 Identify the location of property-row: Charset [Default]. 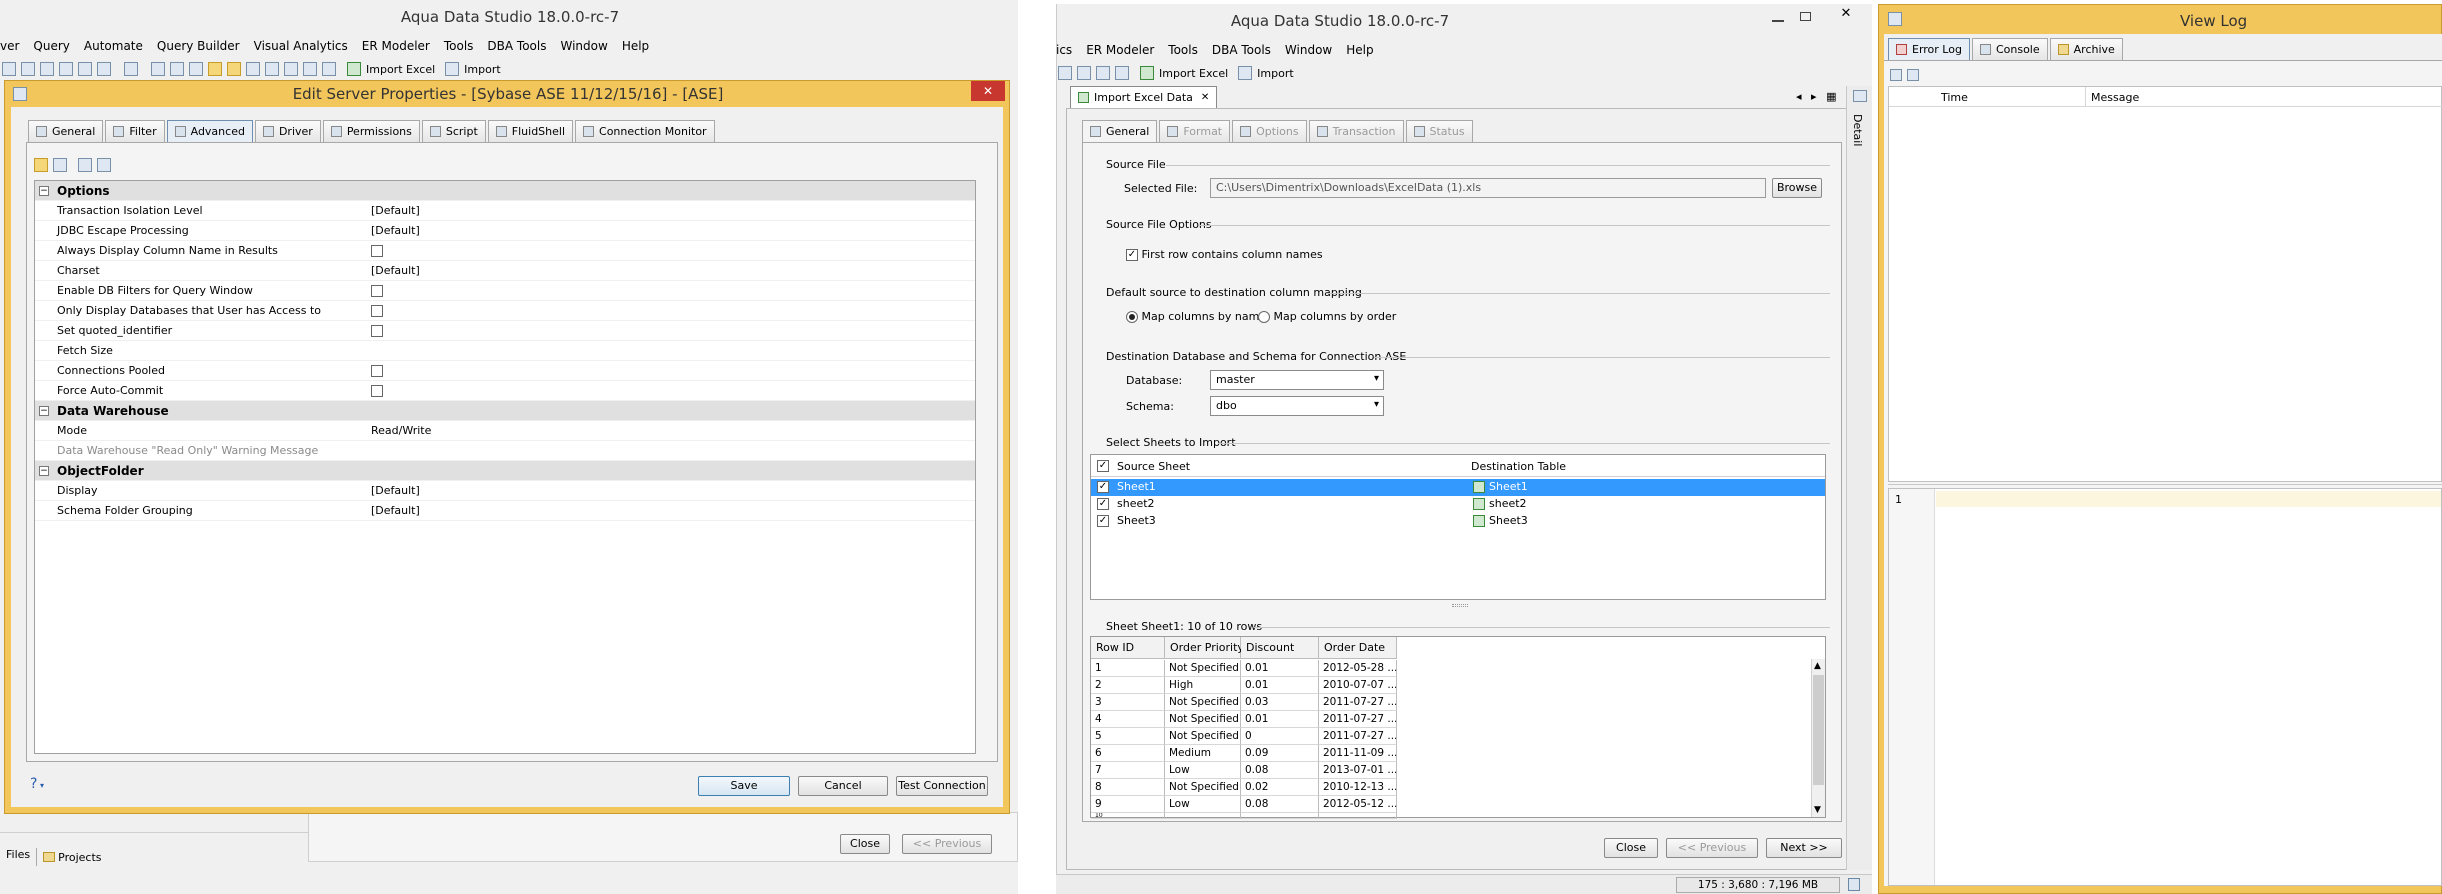
(505, 271).